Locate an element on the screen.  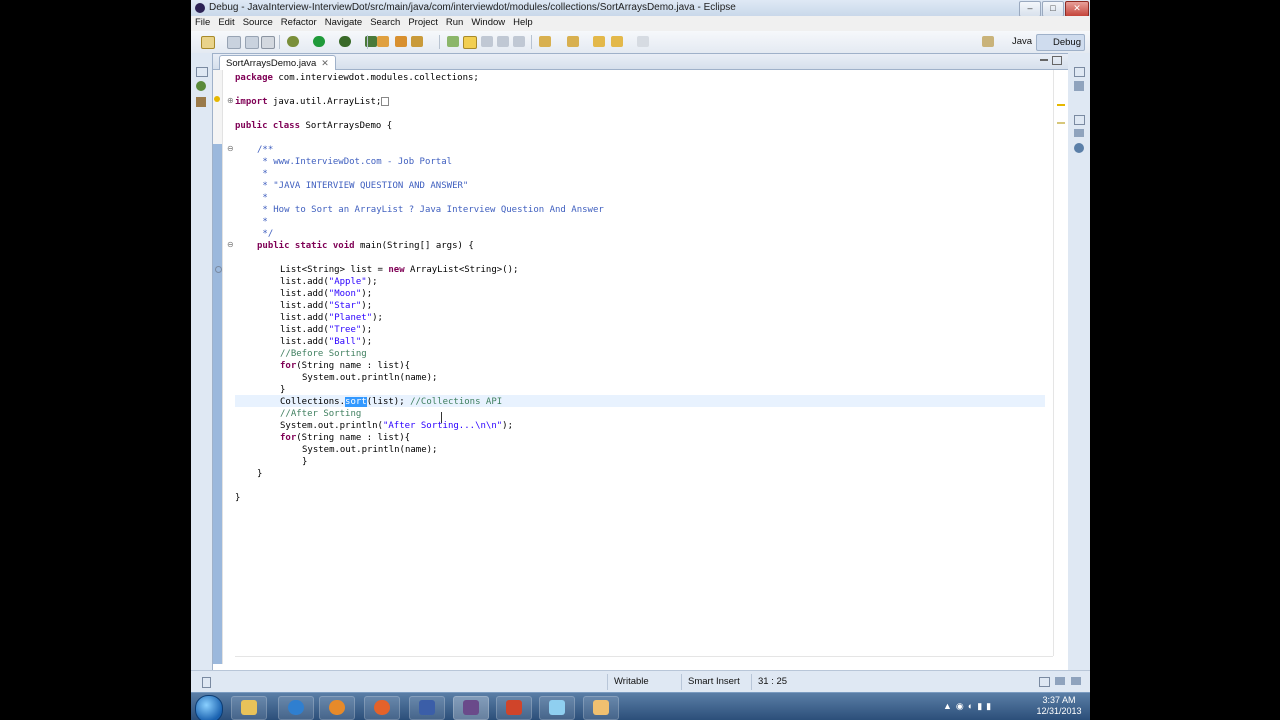
paint-taskbar-icon is located at coordinates (601, 708).